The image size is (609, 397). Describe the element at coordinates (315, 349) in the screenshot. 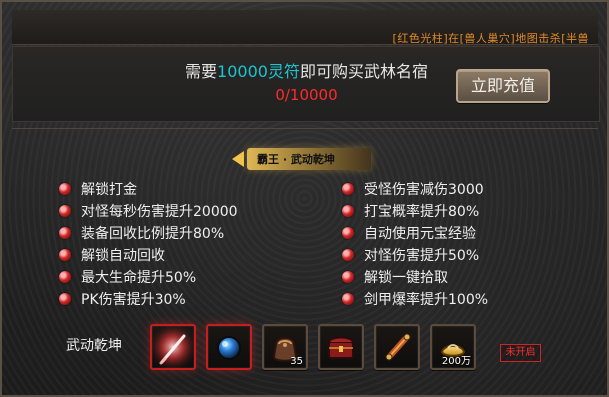

I see `reward-slots: 35 200万` at that location.